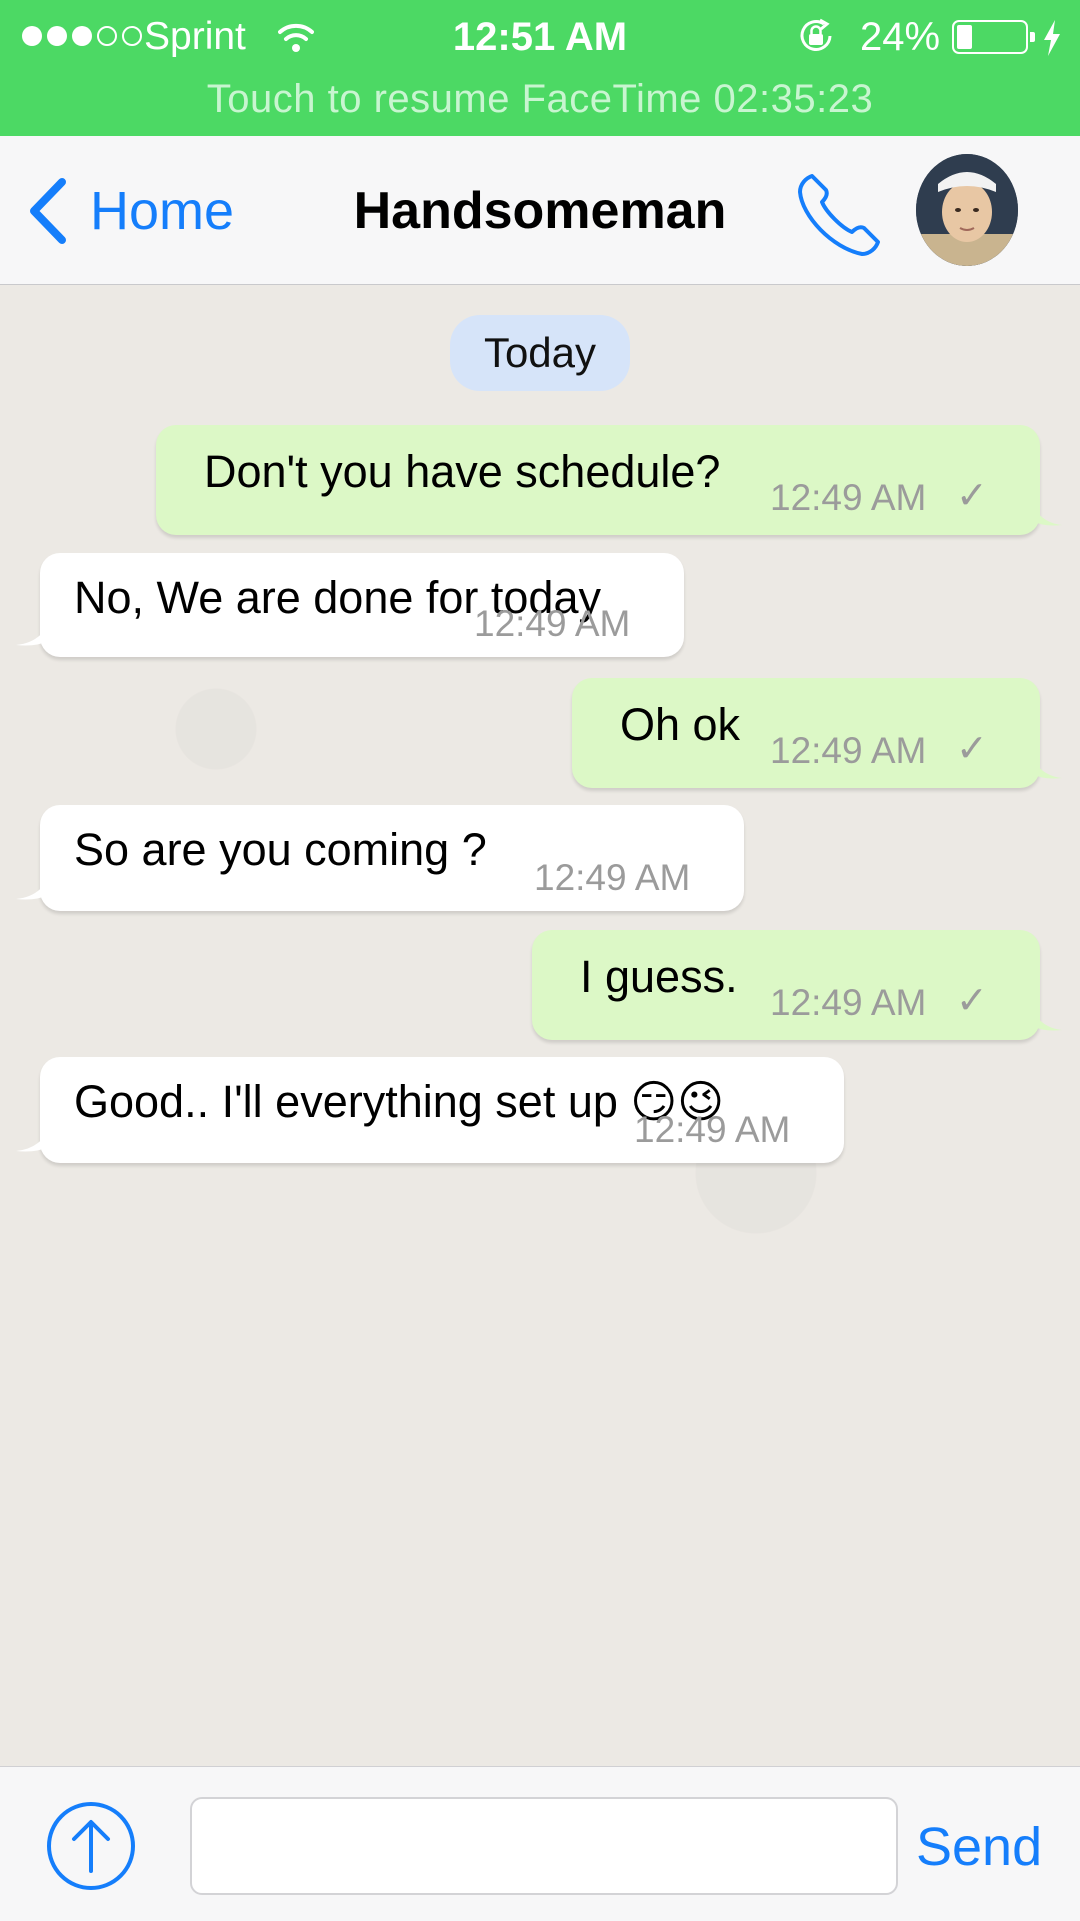  What do you see at coordinates (544, 1846) in the screenshot?
I see `message-input` at bounding box center [544, 1846].